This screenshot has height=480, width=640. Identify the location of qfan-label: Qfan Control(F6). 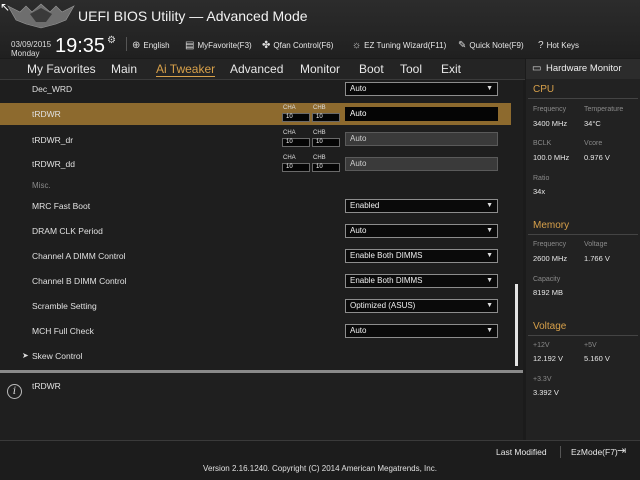
(303, 45).